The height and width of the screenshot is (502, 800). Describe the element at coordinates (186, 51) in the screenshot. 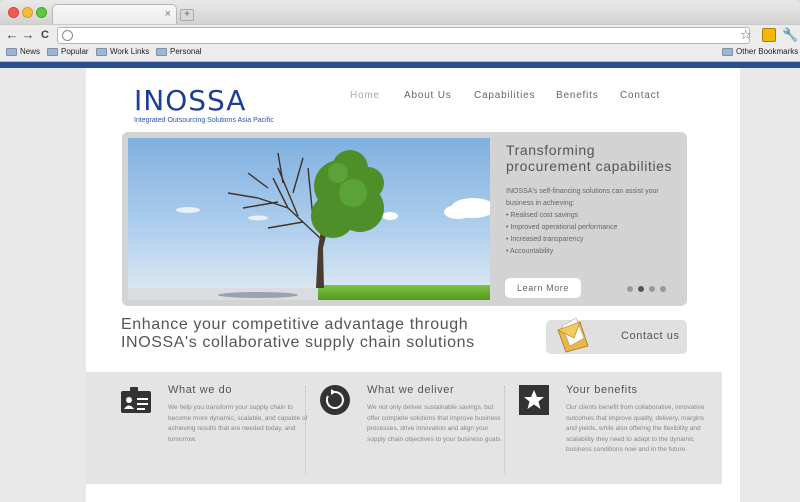

I see `bookmark-label: Personal` at that location.